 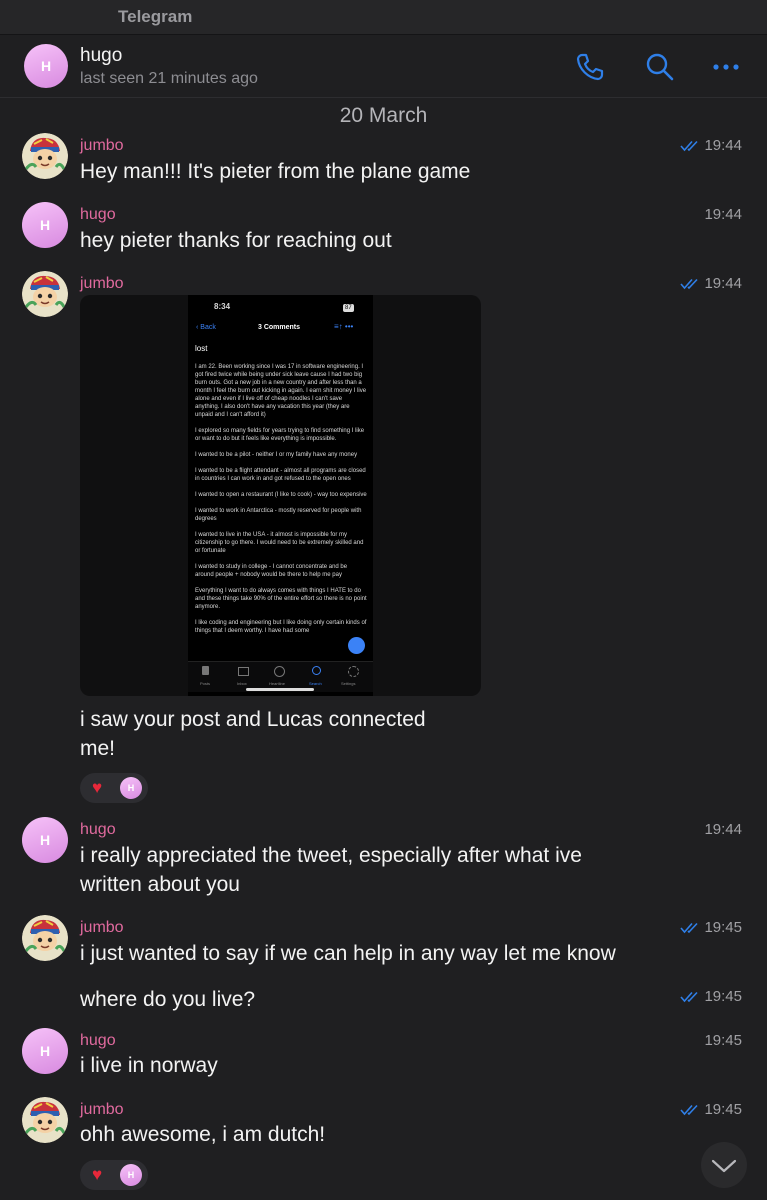 What do you see at coordinates (348, 308) in the screenshot?
I see `battery-indicator: 87` at bounding box center [348, 308].